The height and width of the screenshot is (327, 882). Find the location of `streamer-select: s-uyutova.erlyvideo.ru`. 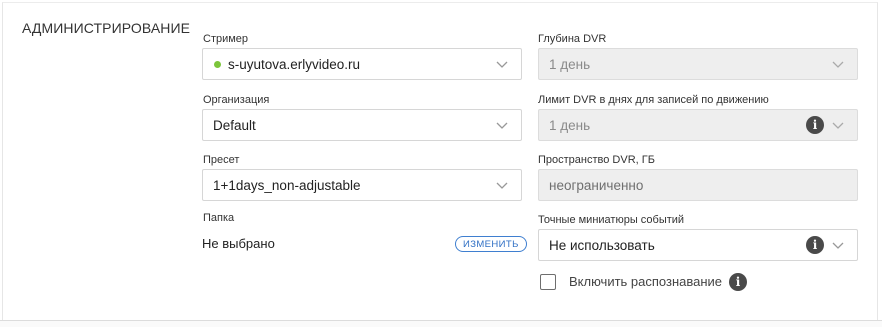

streamer-select: s-uyutova.erlyvideo.ru is located at coordinates (362, 64).